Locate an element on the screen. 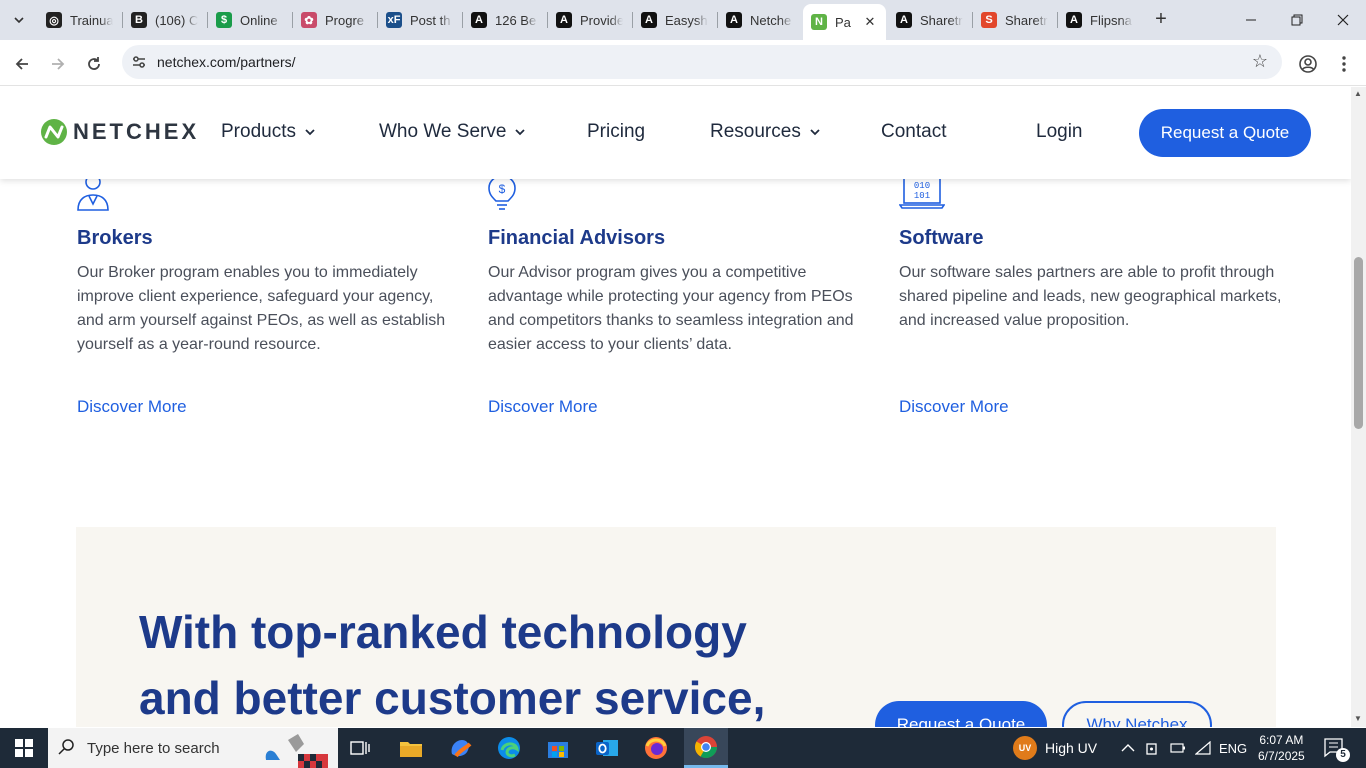 Image resolution: width=1366 pixels, height=768 pixels. back-icon is located at coordinates (22, 64).